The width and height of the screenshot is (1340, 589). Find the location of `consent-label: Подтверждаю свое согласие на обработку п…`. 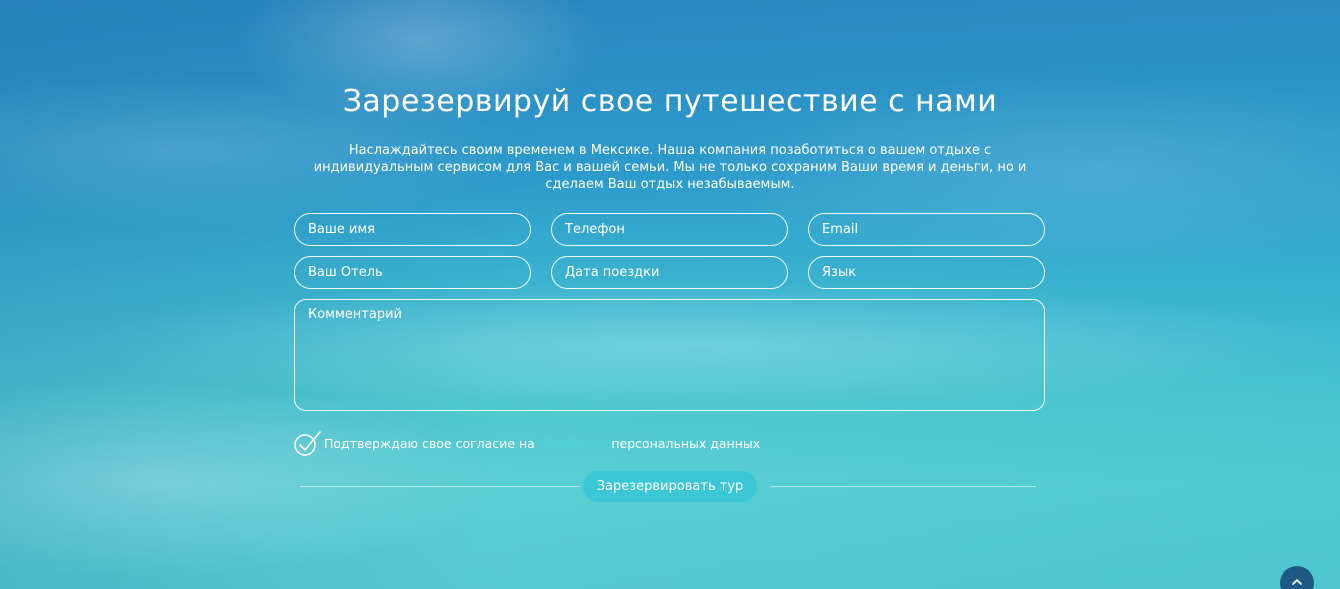

consent-label: Подтверждаю свое согласие на обработку п… is located at coordinates (542, 443).